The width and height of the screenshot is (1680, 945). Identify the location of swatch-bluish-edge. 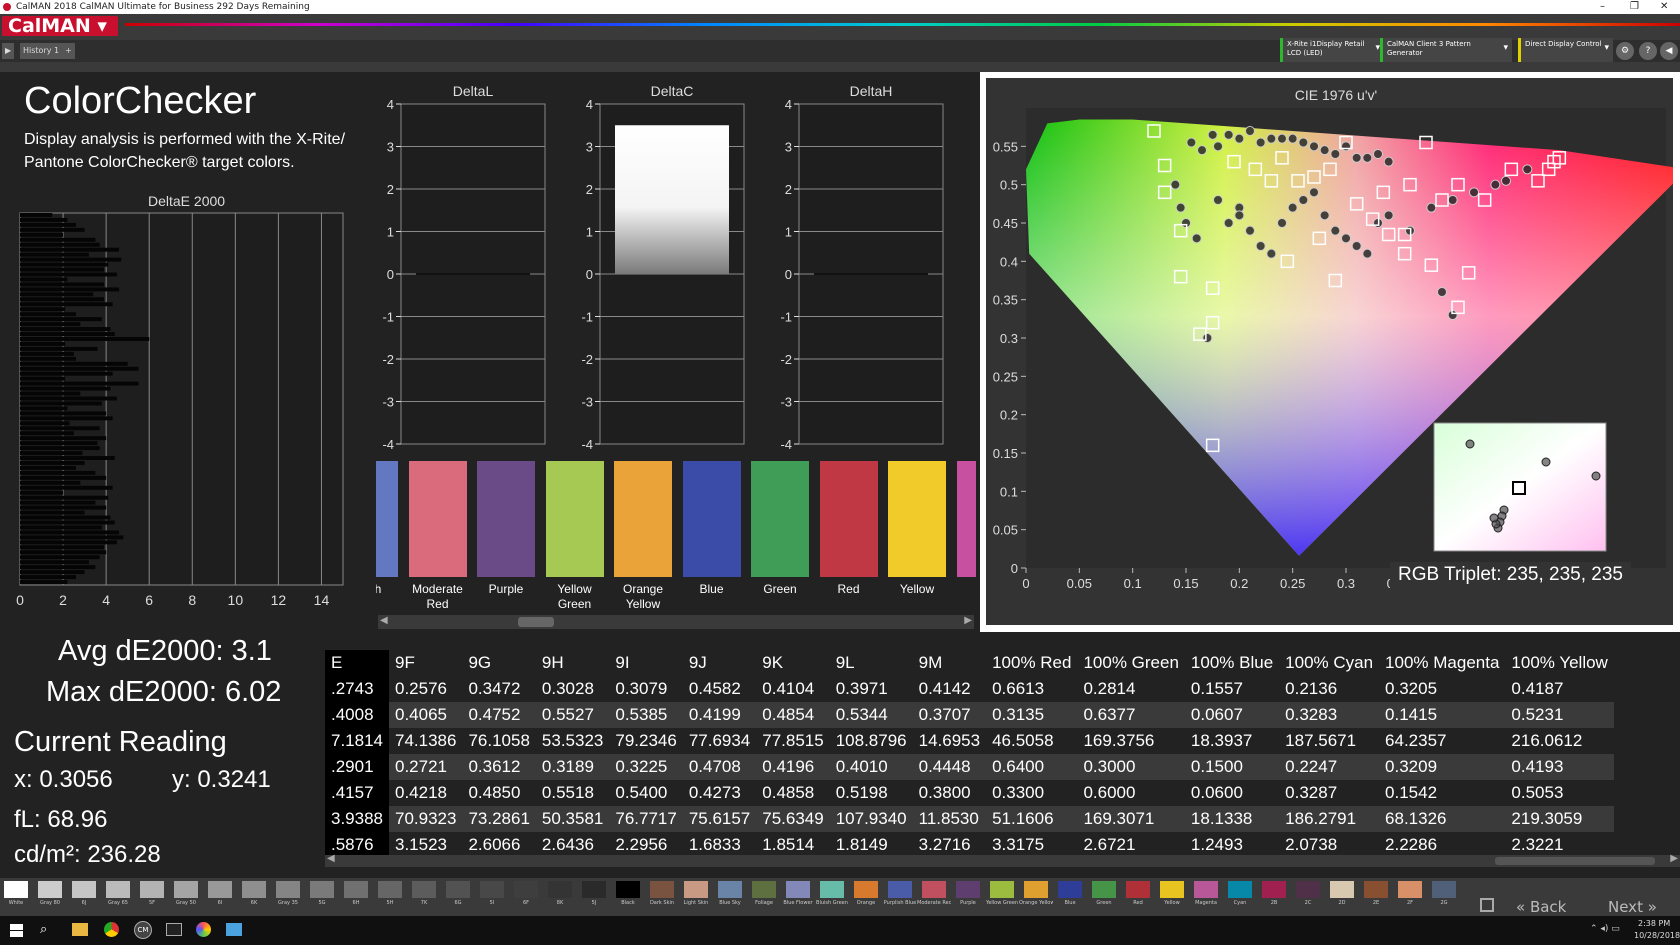
(387, 519).